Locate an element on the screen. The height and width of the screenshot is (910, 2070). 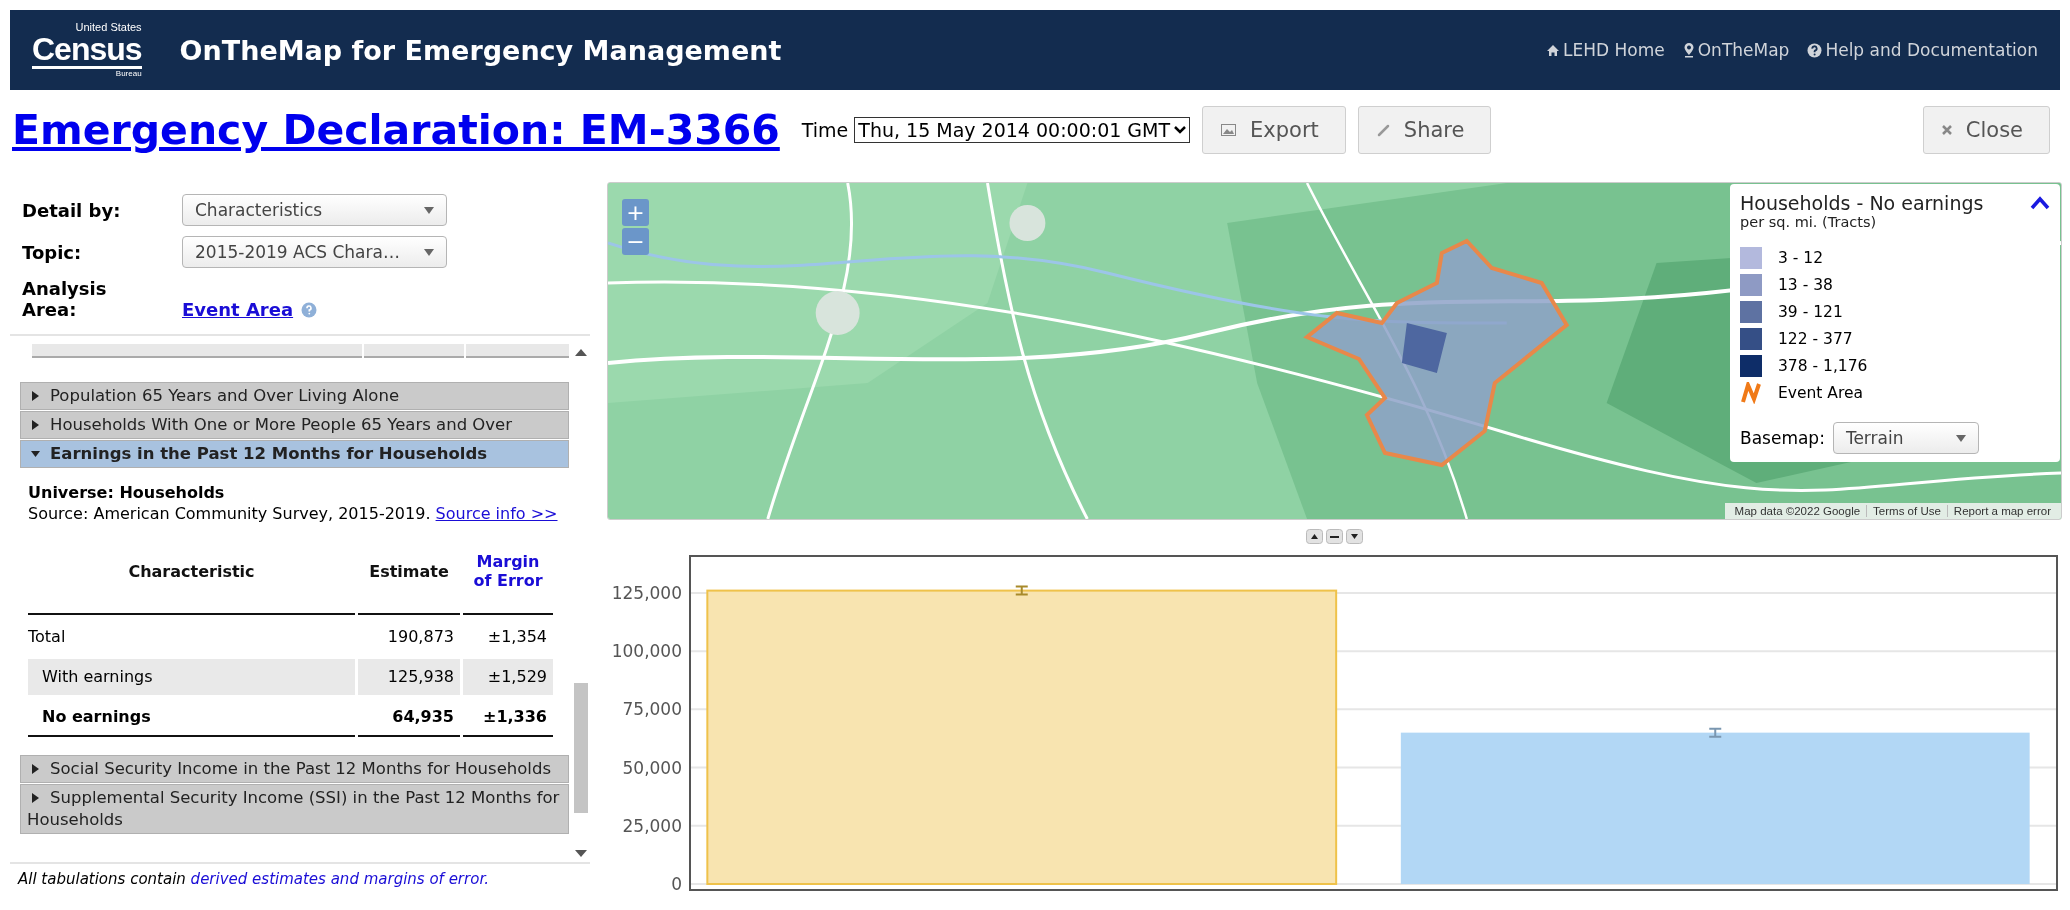
column-header: Characteristic is located at coordinates (191, 571).